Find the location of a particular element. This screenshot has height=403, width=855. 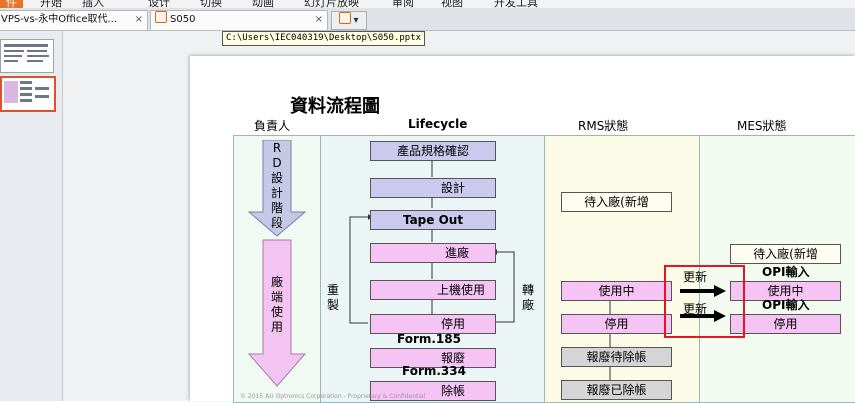

disabled-label: 停用 is located at coordinates (452, 324).